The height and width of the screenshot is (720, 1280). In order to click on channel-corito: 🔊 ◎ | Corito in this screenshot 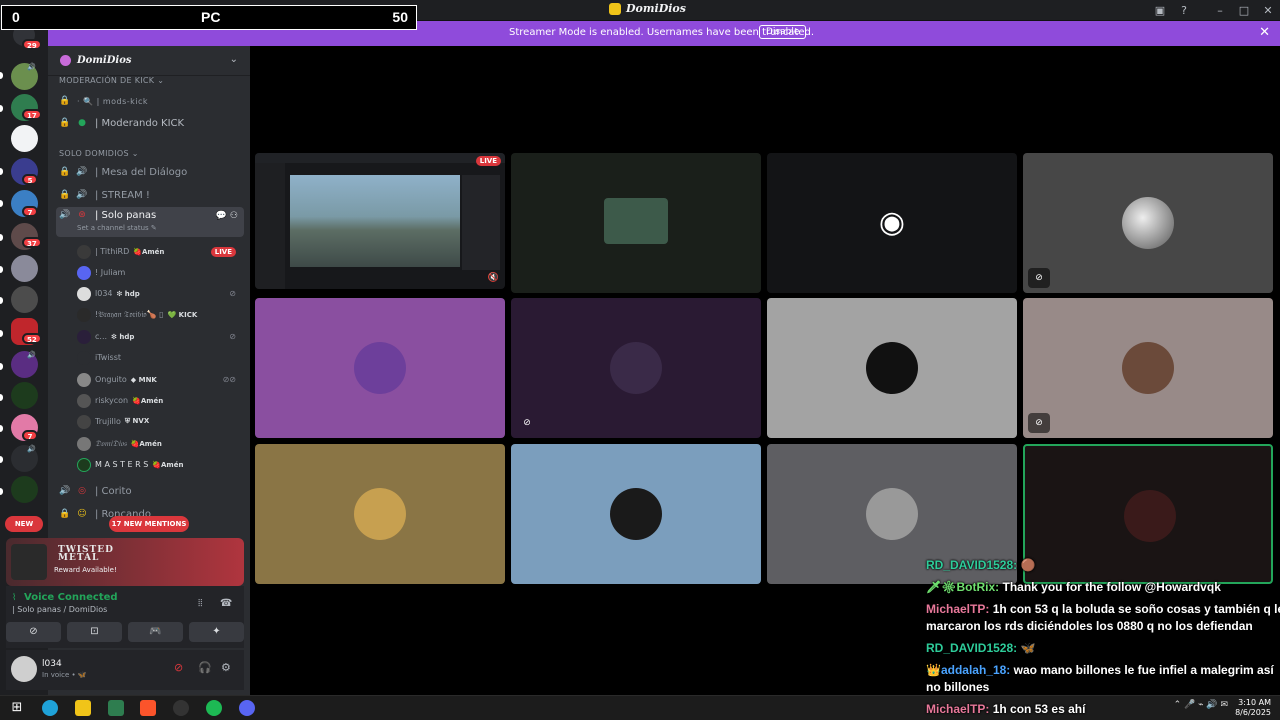, I will do `click(150, 491)`.